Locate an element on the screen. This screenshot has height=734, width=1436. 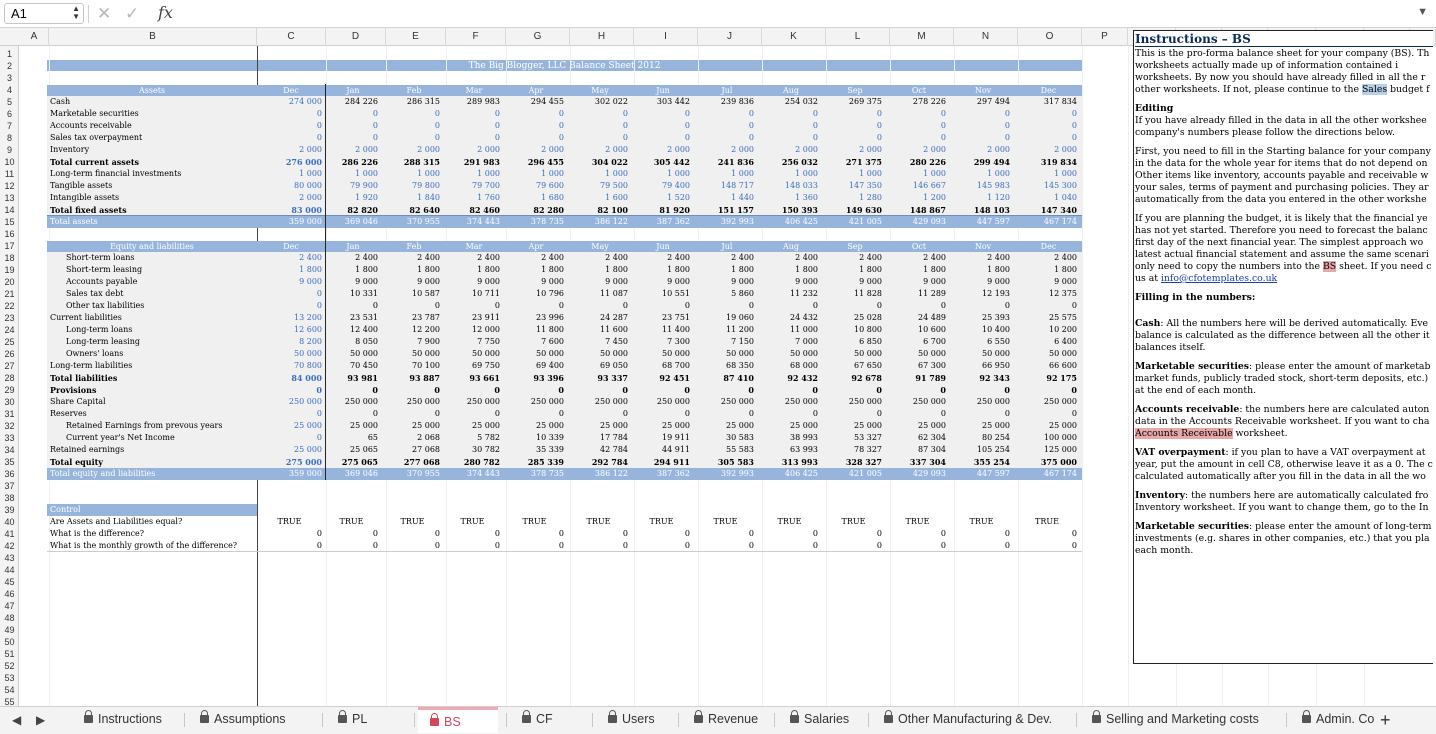
tab-users: Users is located at coordinates (633, 720).